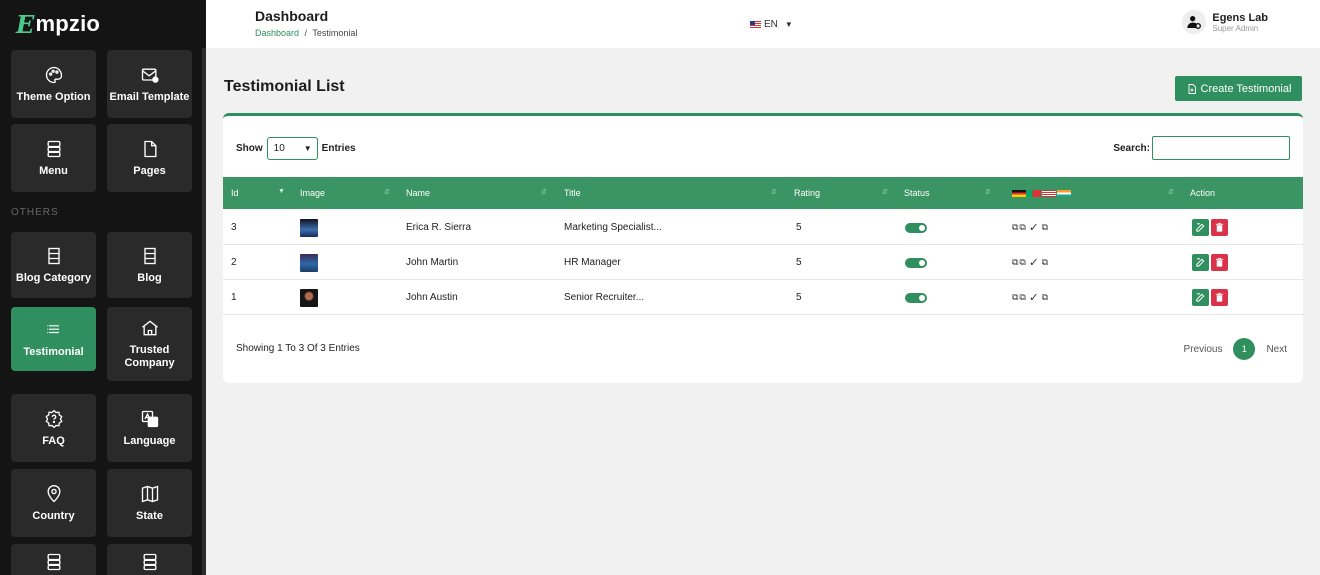 The height and width of the screenshot is (575, 1320). I want to click on breadcrumb-home: Dashboard, so click(277, 33).